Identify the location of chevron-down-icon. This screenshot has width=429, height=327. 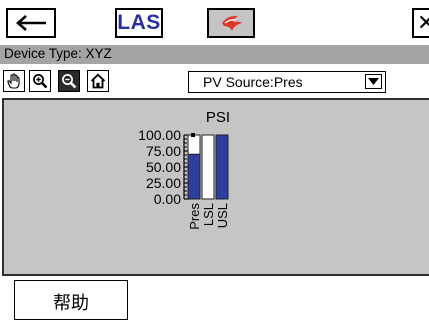
(373, 81).